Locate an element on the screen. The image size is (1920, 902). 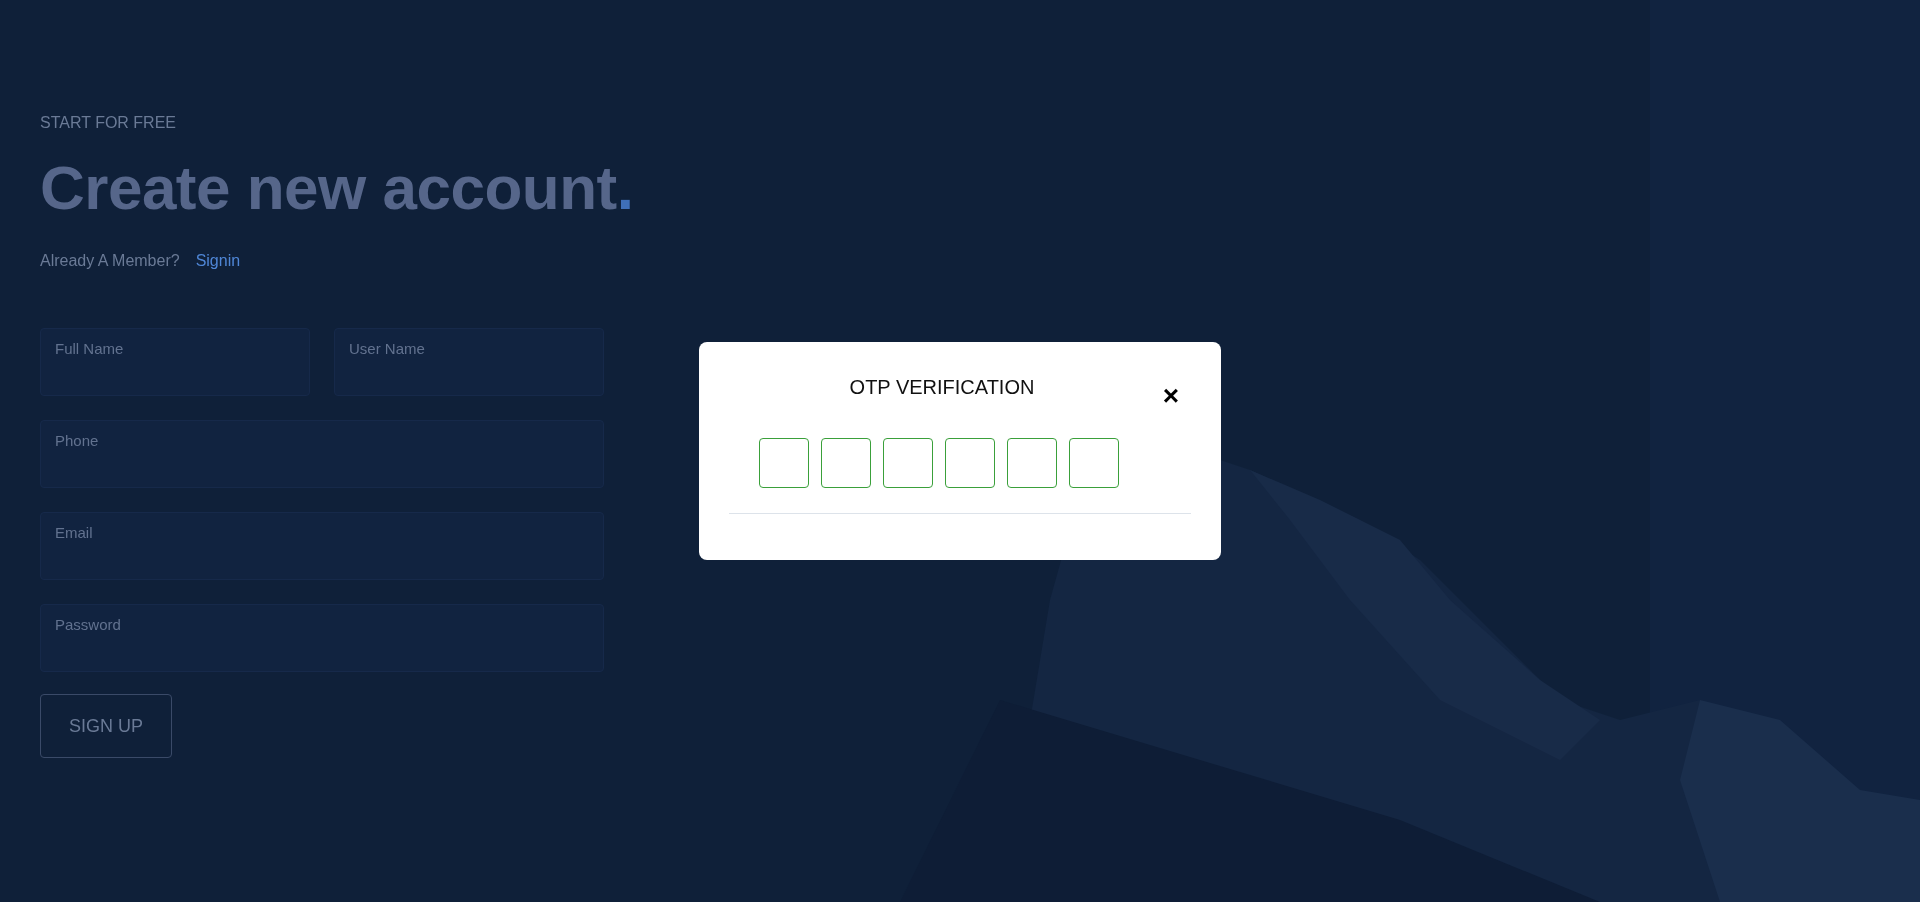
input-field: Phone is located at coordinates (322, 454).